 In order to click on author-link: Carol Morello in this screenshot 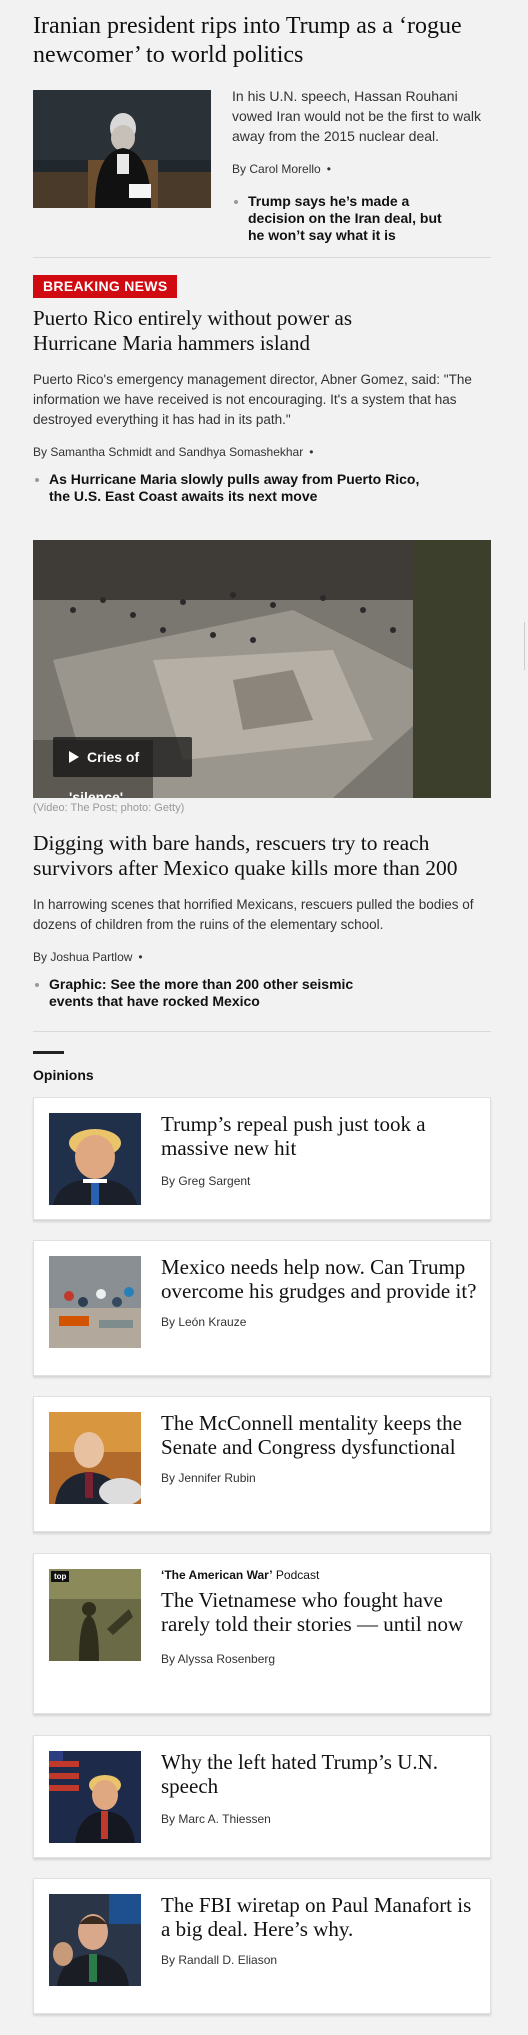, I will do `click(284, 169)`.